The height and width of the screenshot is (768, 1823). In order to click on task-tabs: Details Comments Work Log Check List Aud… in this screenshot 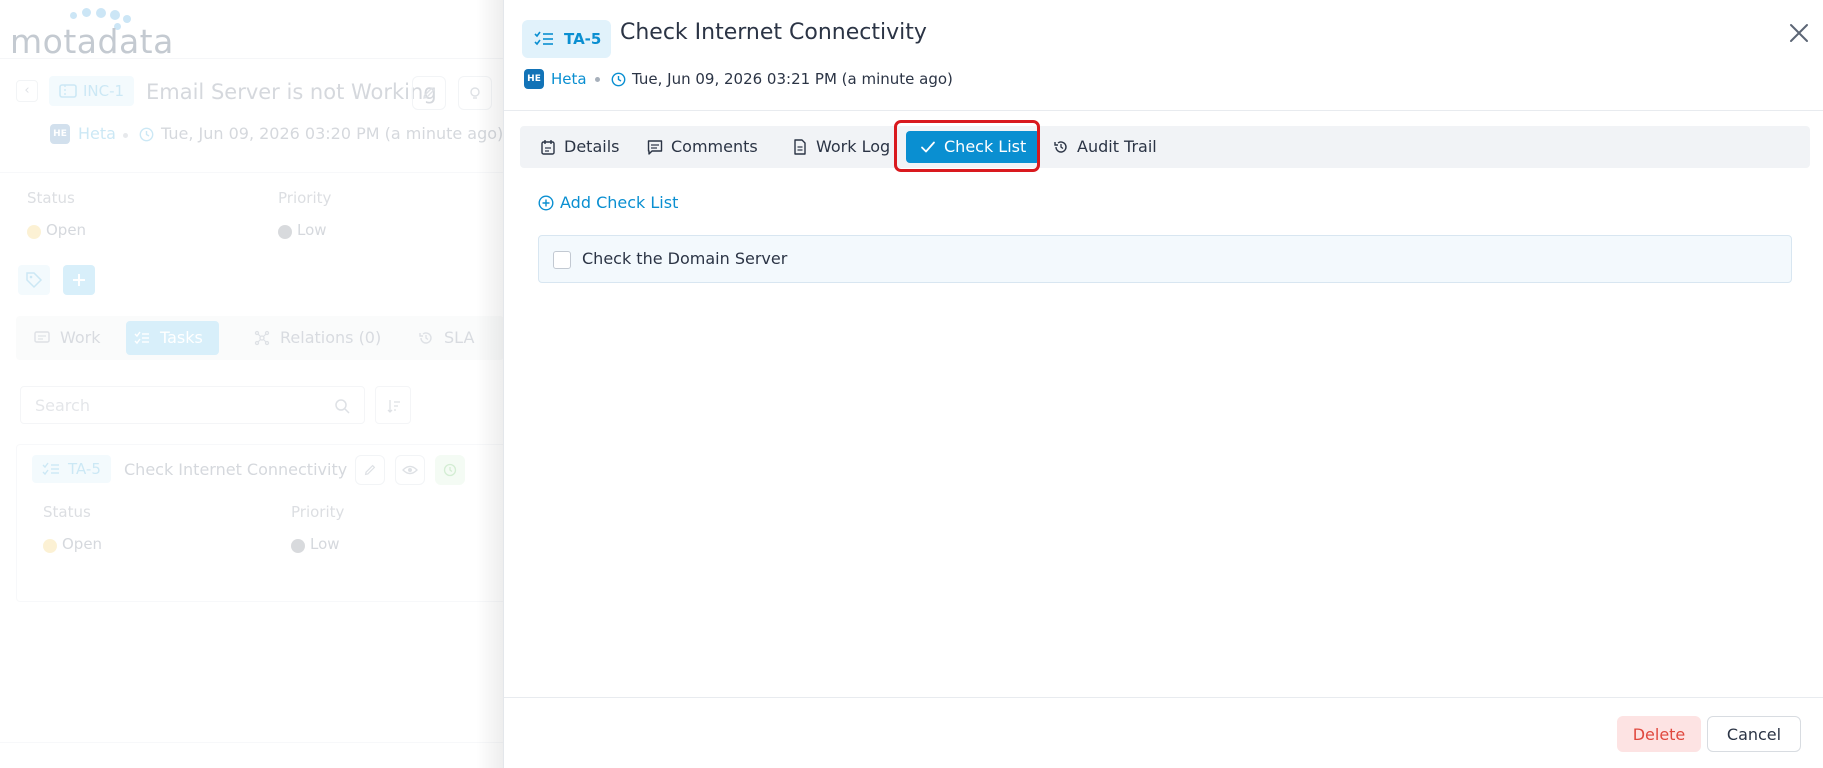, I will do `click(1165, 147)`.